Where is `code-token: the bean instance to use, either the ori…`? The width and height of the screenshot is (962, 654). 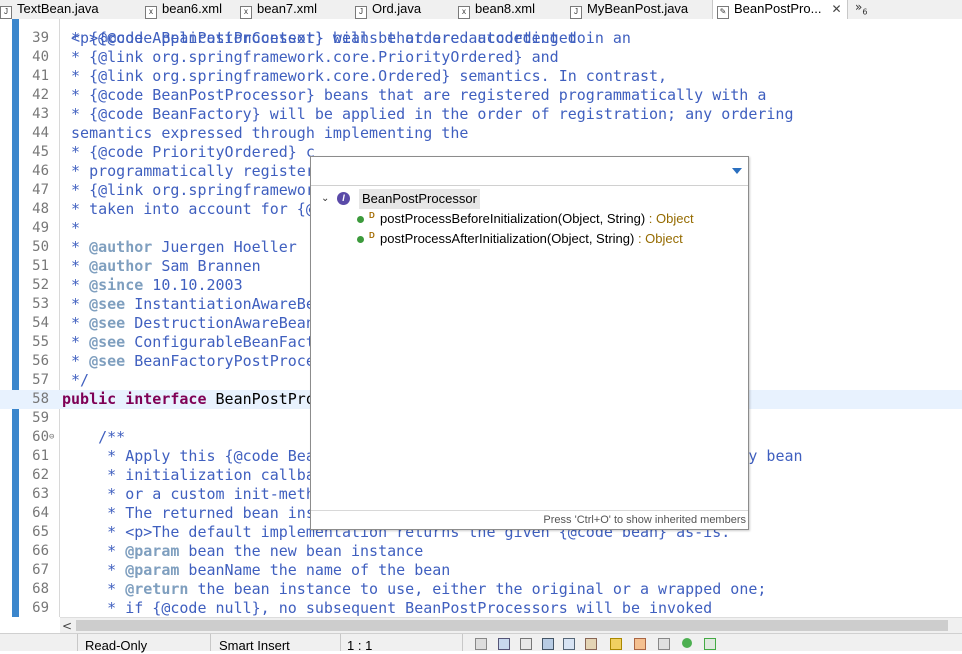
code-token: the bean instance to use, either the ori… is located at coordinates (477, 589).